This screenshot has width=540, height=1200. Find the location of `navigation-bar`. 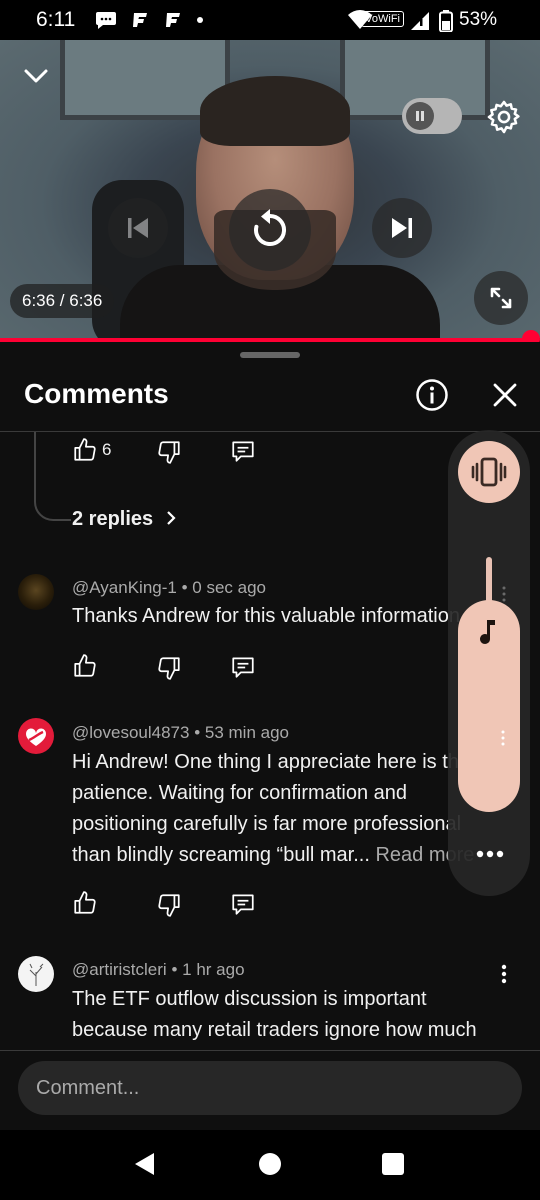

navigation-bar is located at coordinates (270, 1165).